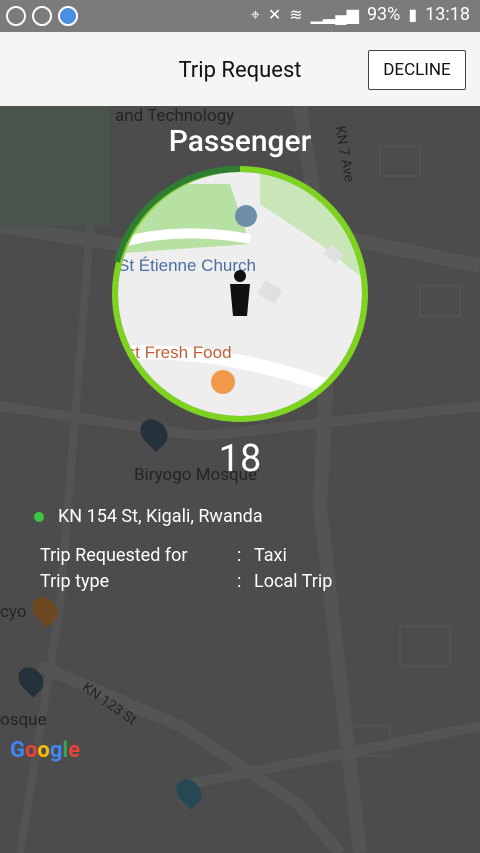  Describe the element at coordinates (360, 14) in the screenshot. I see `status-right: ⌖ ✕ ≋ ▁▂▄▆ 93% ▮ 13:18` at that location.